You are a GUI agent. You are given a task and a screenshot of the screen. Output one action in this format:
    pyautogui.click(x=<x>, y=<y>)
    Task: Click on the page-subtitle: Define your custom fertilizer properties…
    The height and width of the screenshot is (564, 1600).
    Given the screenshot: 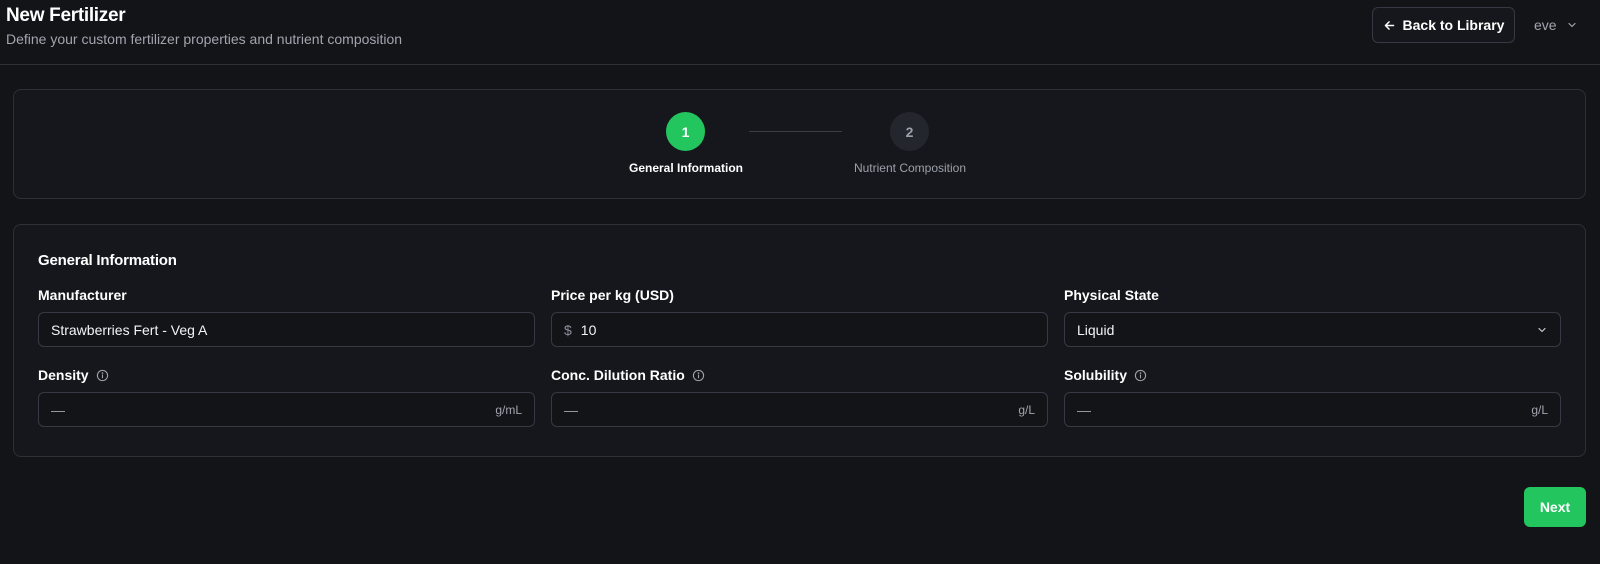 What is the action you would take?
    pyautogui.click(x=204, y=39)
    